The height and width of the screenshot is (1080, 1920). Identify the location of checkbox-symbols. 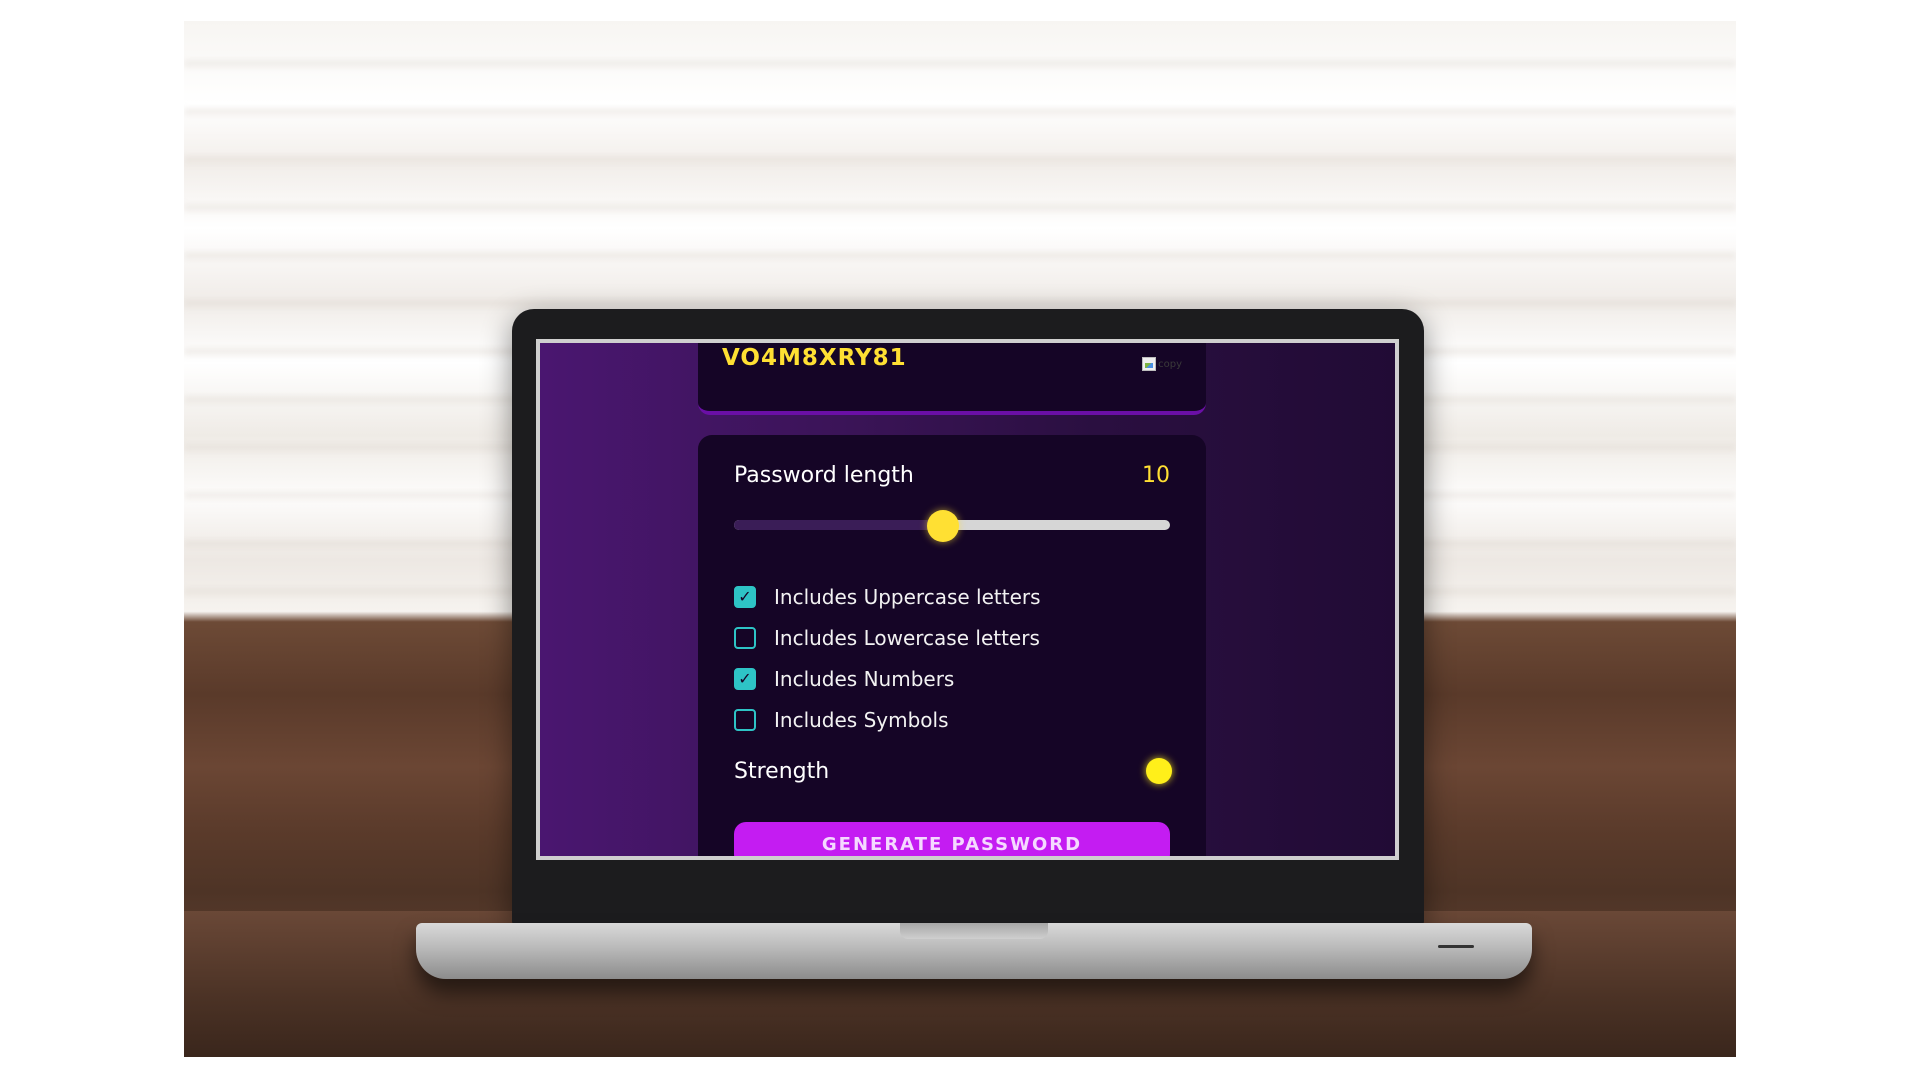
(745, 719).